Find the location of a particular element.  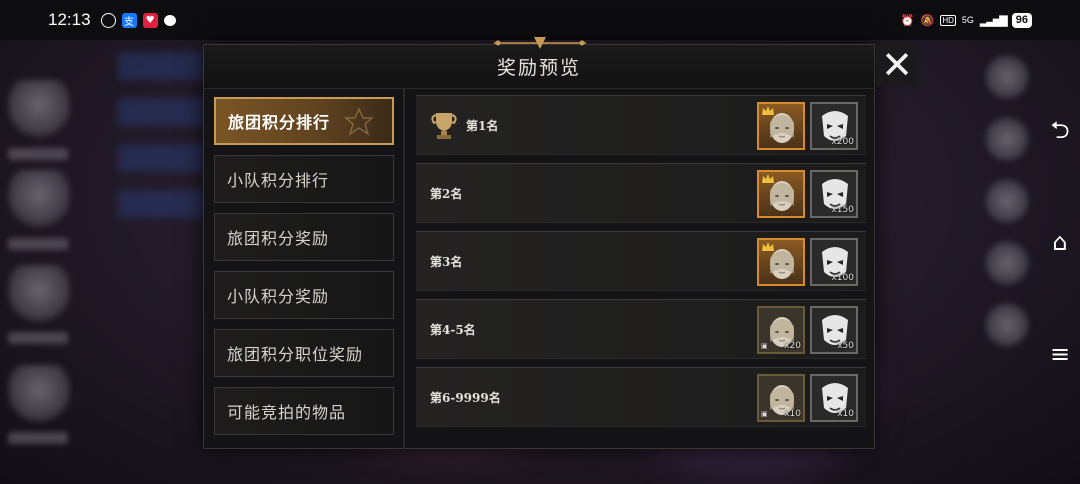

reward-items: ▣ x10 x10 is located at coordinates (807, 398).